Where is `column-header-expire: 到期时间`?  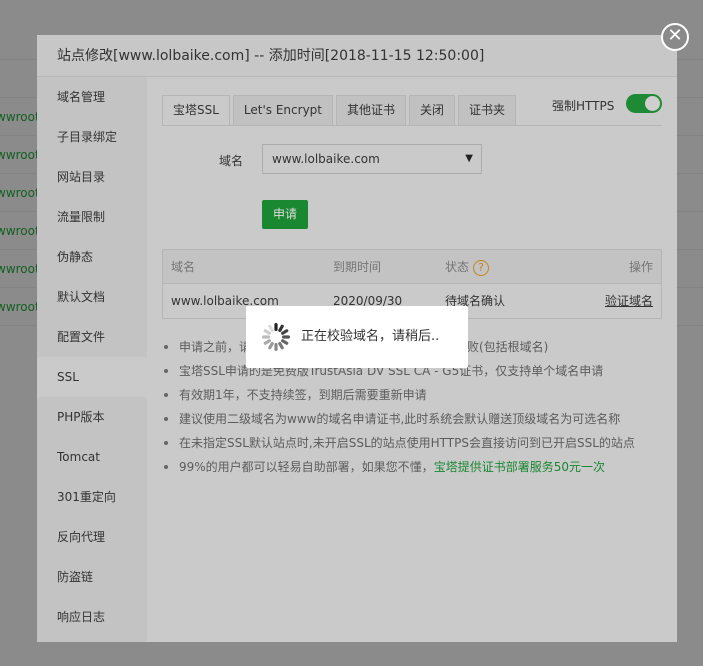
column-header-expire: 到期时间 is located at coordinates (357, 267).